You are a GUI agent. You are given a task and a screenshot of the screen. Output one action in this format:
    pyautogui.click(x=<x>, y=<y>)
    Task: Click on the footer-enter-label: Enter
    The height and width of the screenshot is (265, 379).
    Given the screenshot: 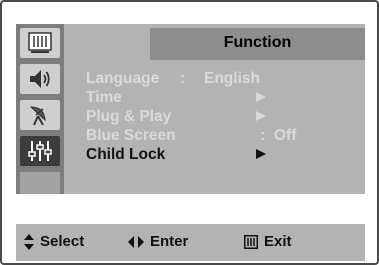 What is the action you would take?
    pyautogui.click(x=169, y=241)
    